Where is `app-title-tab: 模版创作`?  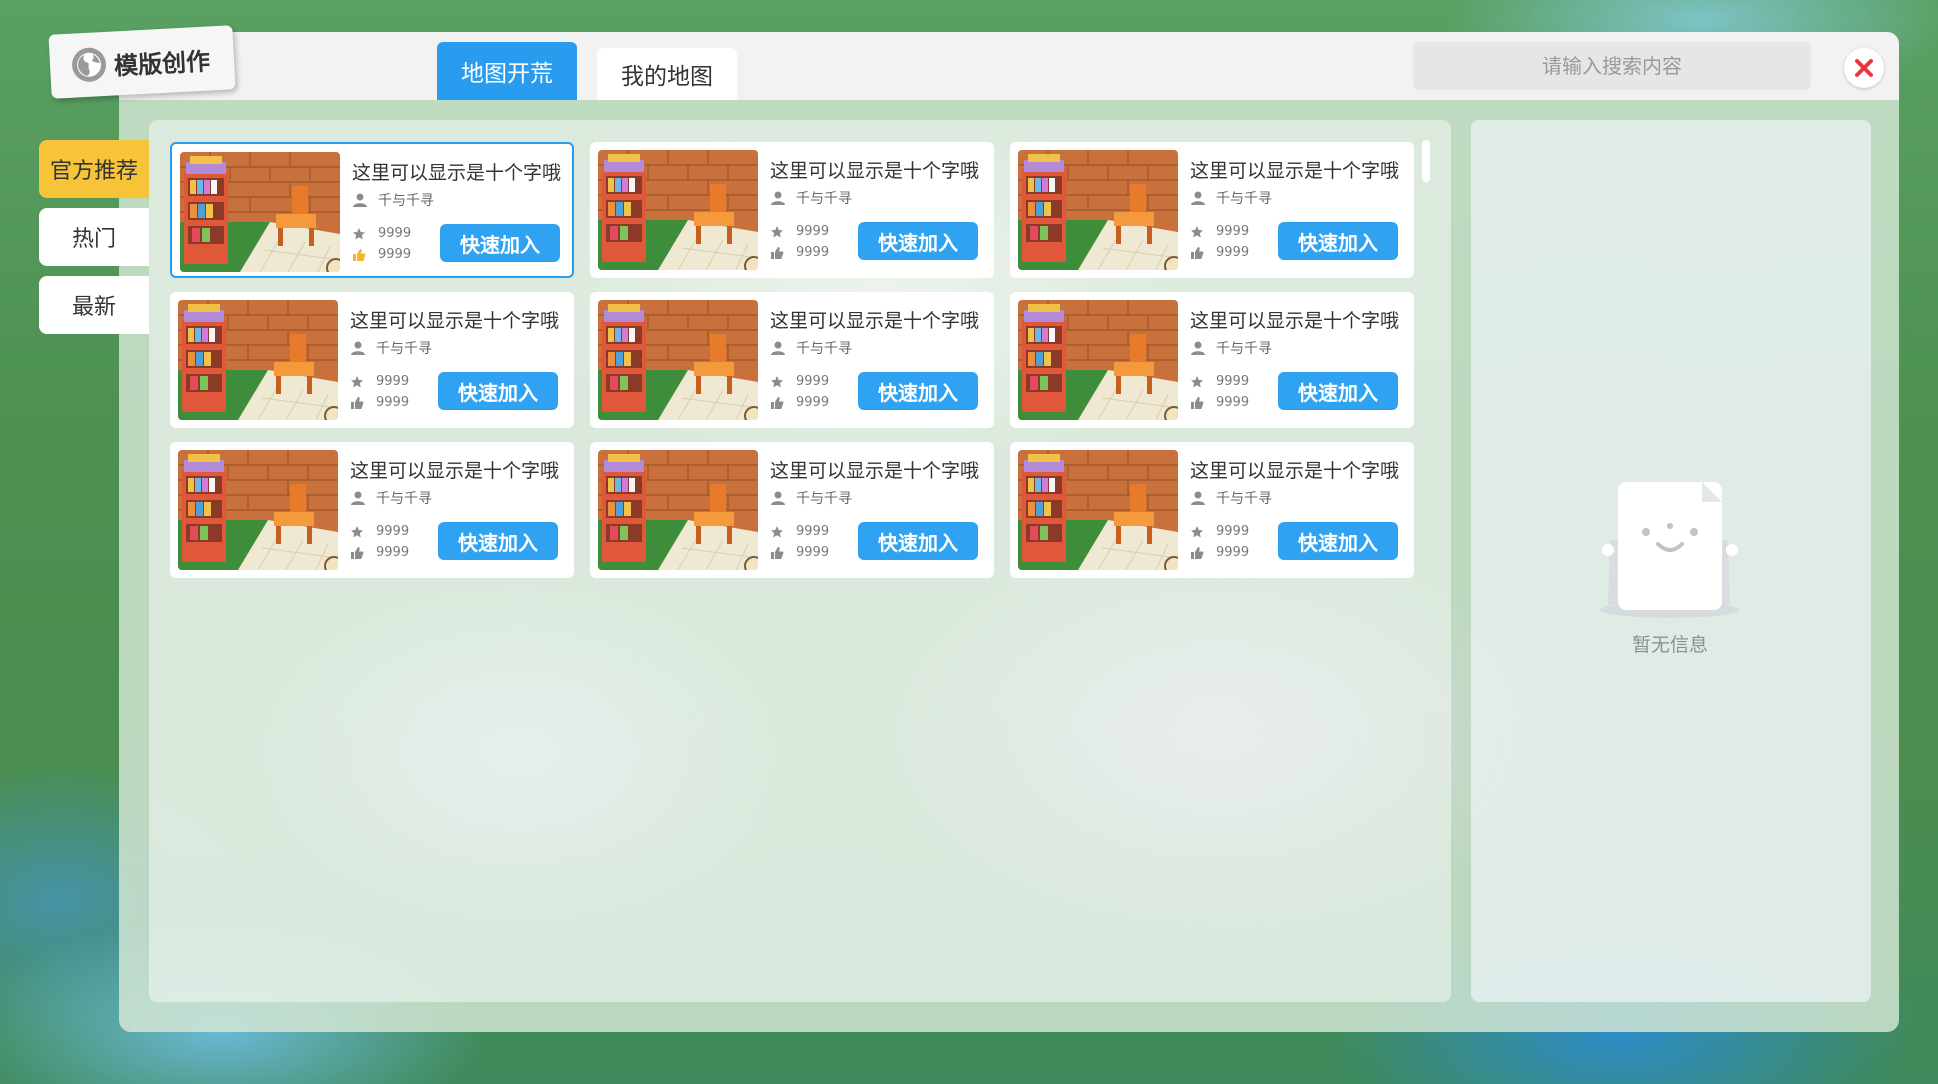
app-title-tab: 模版创作 is located at coordinates (142, 62).